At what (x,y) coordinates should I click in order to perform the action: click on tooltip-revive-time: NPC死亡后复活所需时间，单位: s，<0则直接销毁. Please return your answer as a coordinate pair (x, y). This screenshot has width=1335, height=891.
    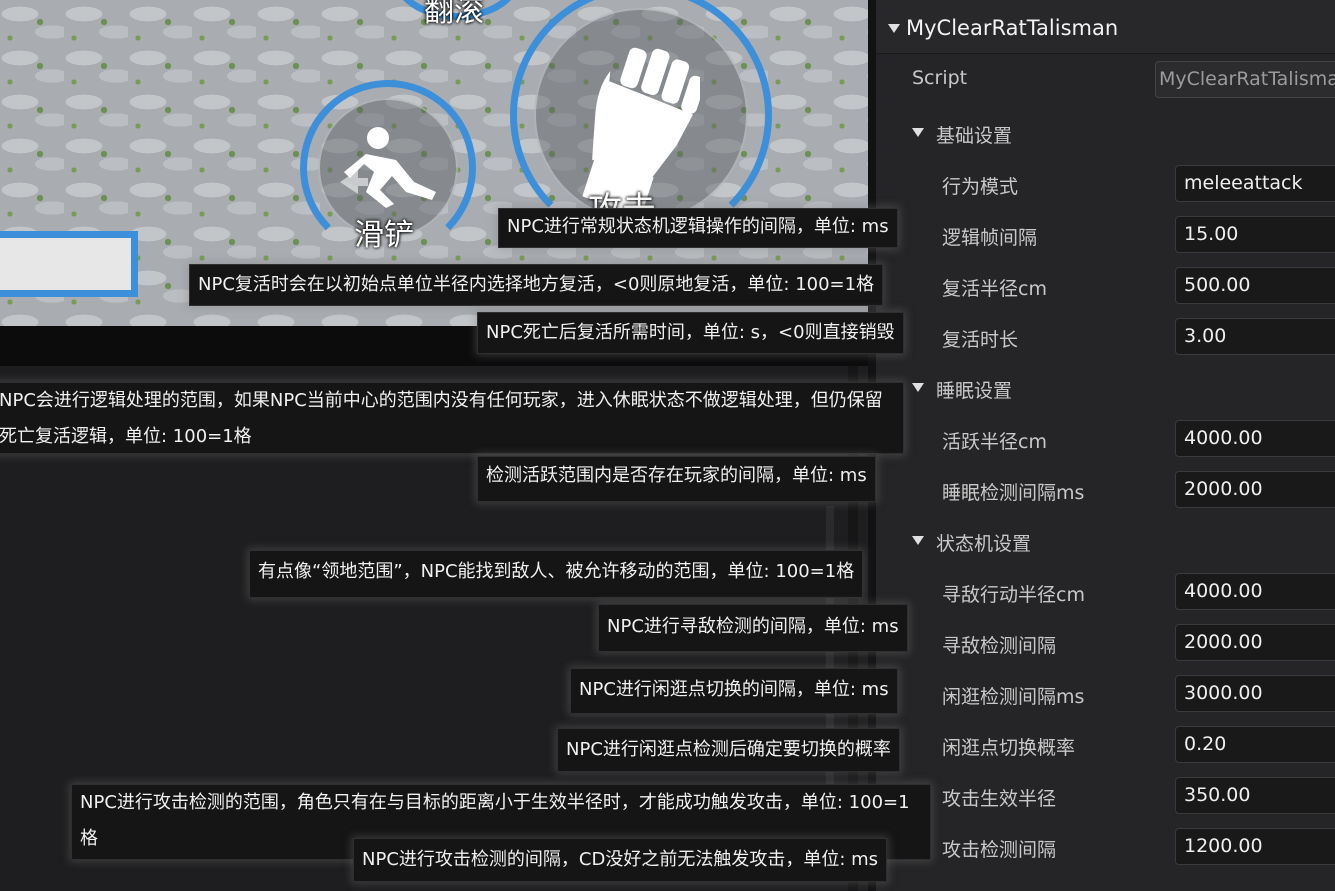
    Looking at the image, I should click on (690, 333).